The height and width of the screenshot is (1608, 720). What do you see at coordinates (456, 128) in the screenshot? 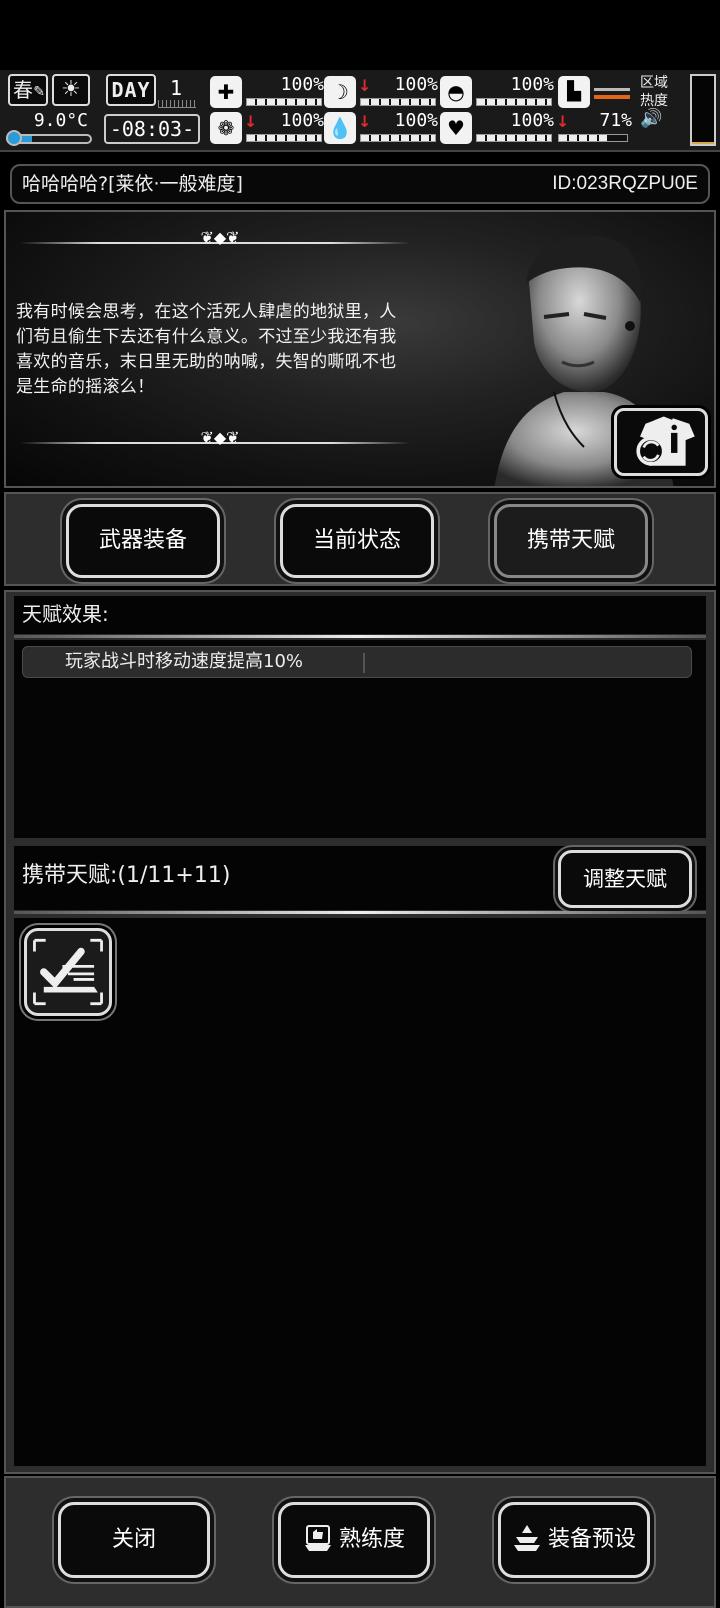
I see `heart-icon: ♥` at bounding box center [456, 128].